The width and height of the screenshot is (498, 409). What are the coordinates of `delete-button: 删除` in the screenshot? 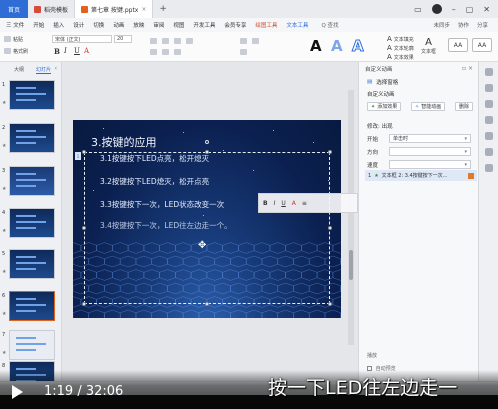 It's located at (464, 106).